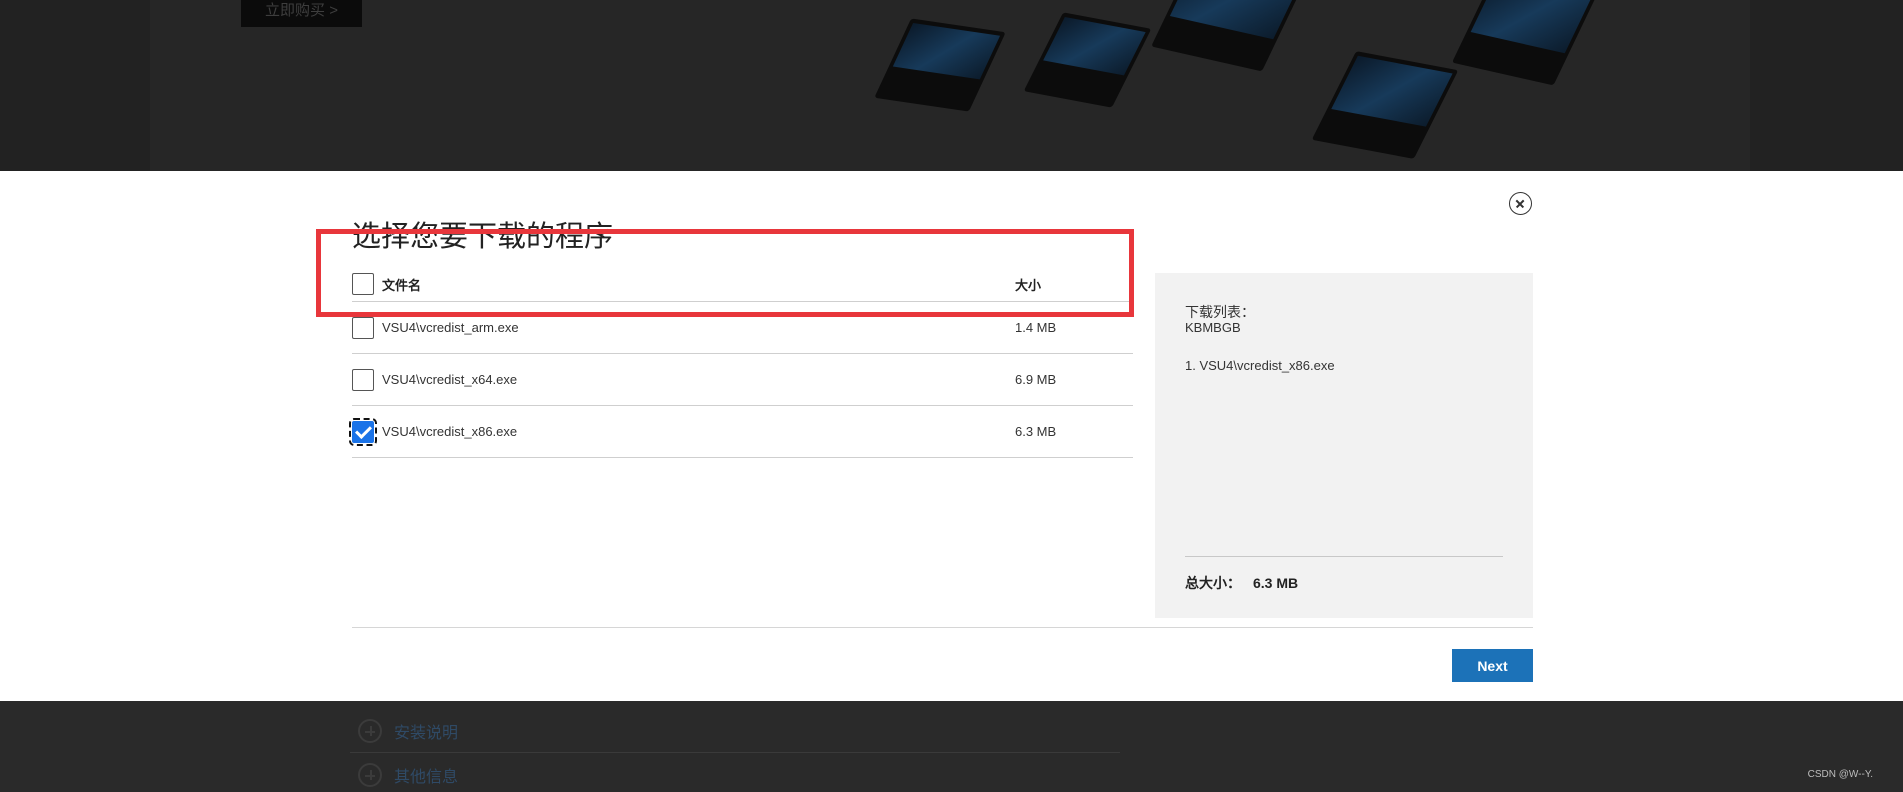 The width and height of the screenshot is (1903, 792). I want to click on watermark: CSDN @W--Y., so click(1840, 774).